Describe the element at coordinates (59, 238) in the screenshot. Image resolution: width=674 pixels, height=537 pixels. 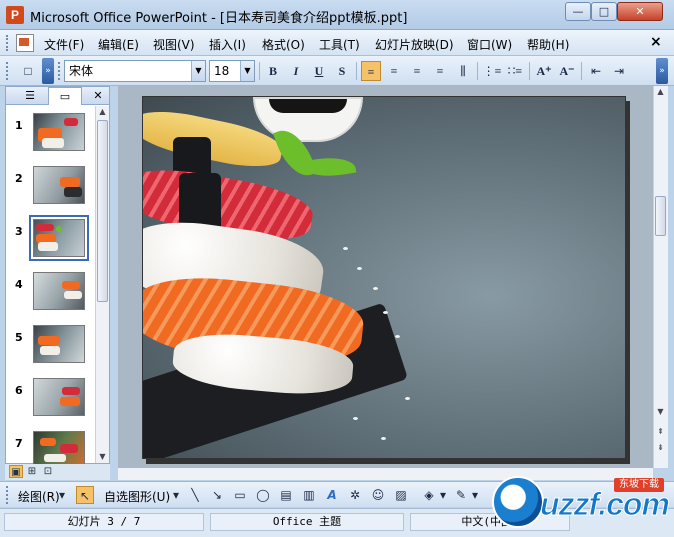
I see `slide-thumbnail-selected` at that location.